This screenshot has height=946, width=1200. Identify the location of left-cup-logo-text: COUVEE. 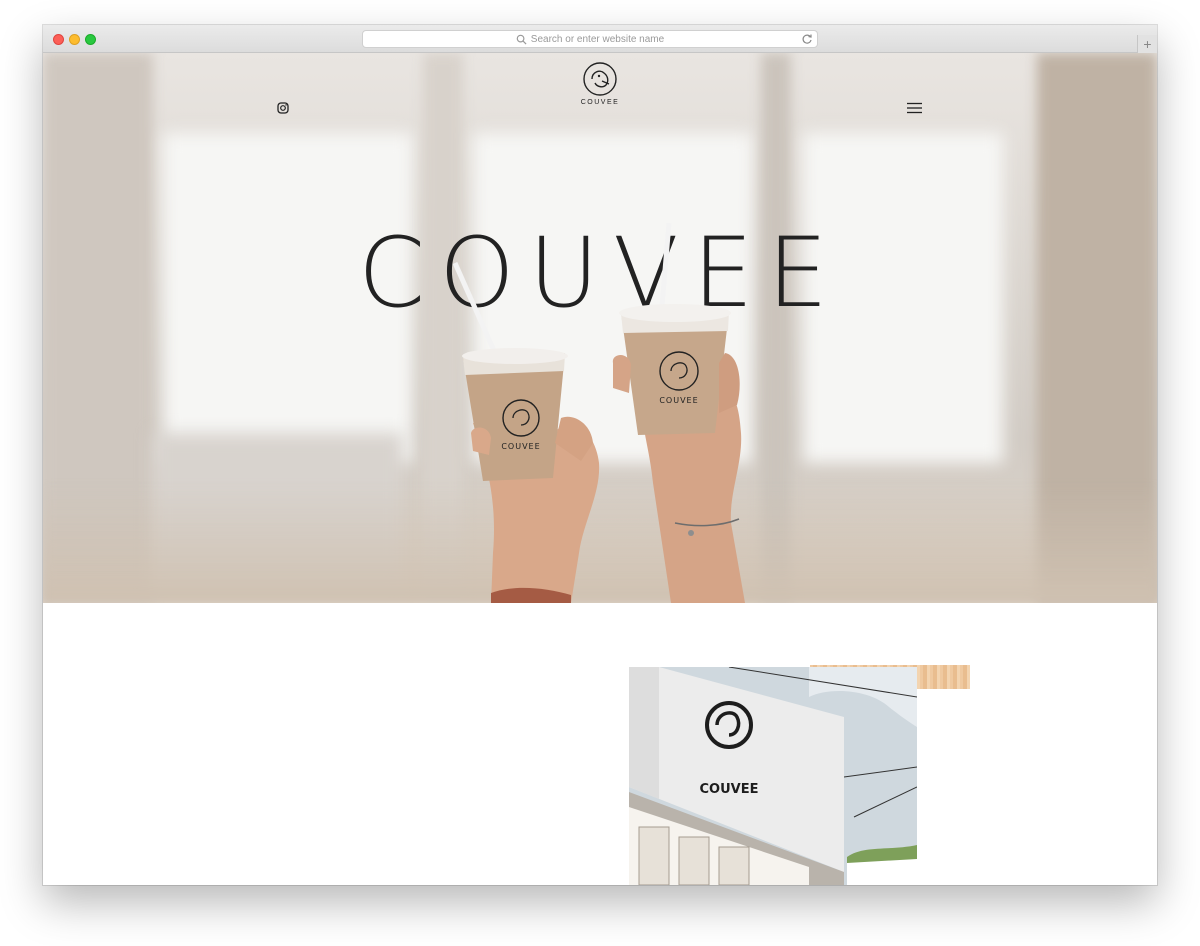
(520, 446).